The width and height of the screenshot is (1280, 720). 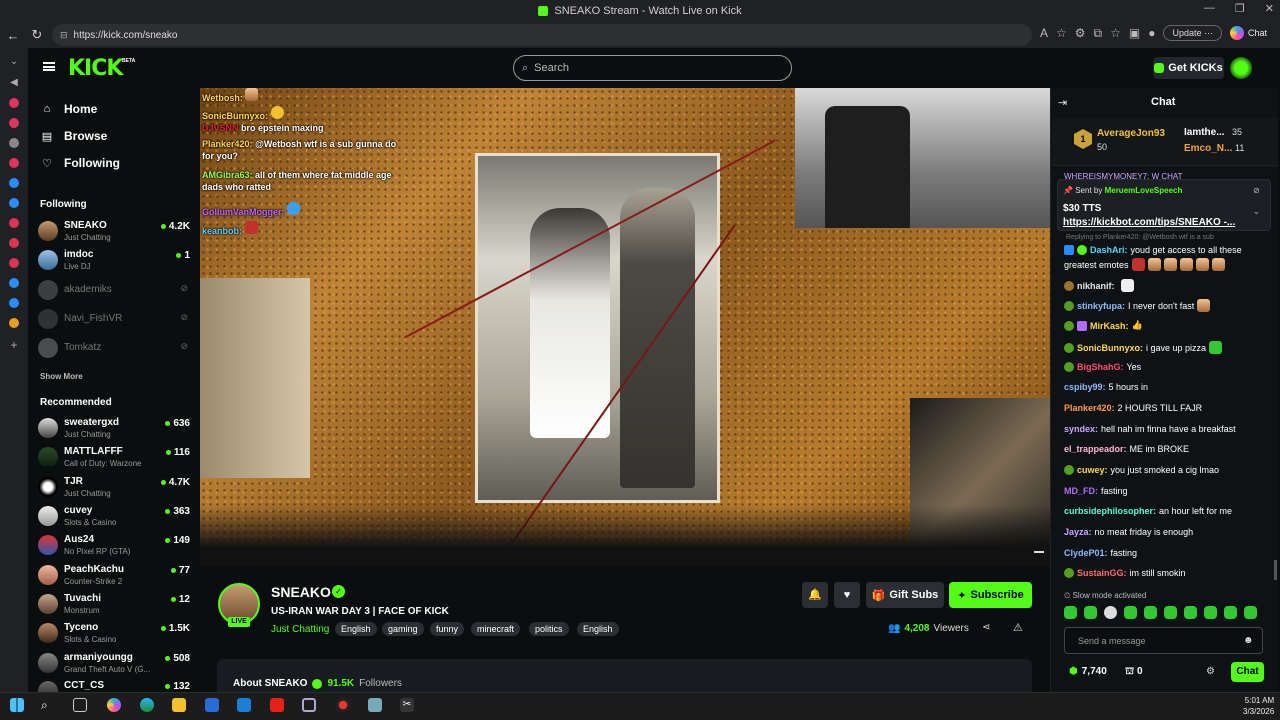 What do you see at coordinates (1248, 640) in the screenshot?
I see `emoji-picker-icon: ☻` at bounding box center [1248, 640].